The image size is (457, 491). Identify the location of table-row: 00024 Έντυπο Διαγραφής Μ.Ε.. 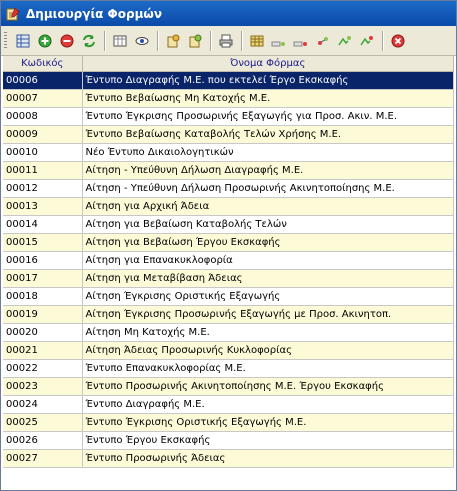
(228, 404).